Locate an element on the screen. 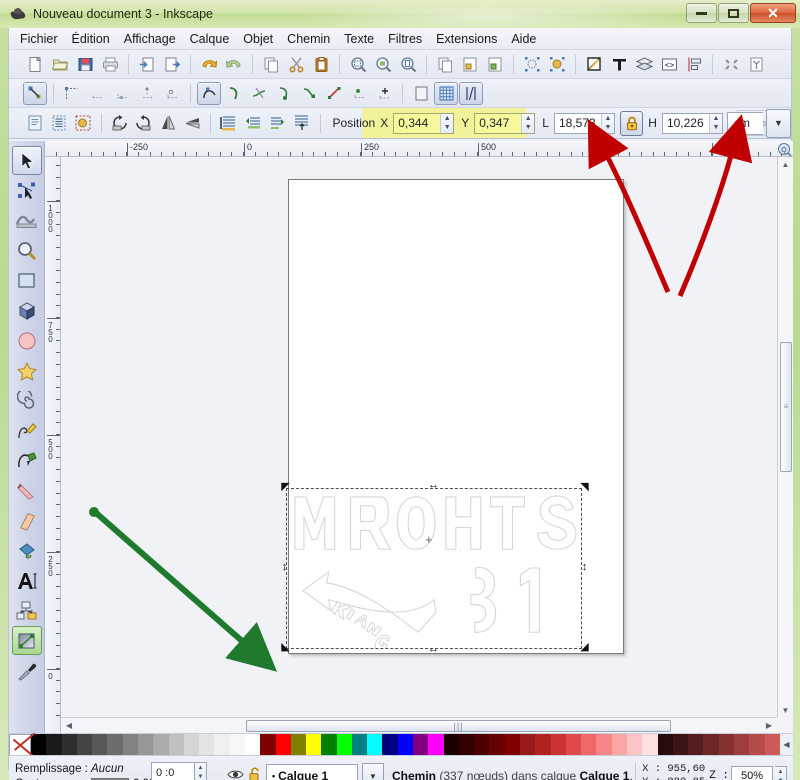  paste-icon is located at coordinates (321, 64).